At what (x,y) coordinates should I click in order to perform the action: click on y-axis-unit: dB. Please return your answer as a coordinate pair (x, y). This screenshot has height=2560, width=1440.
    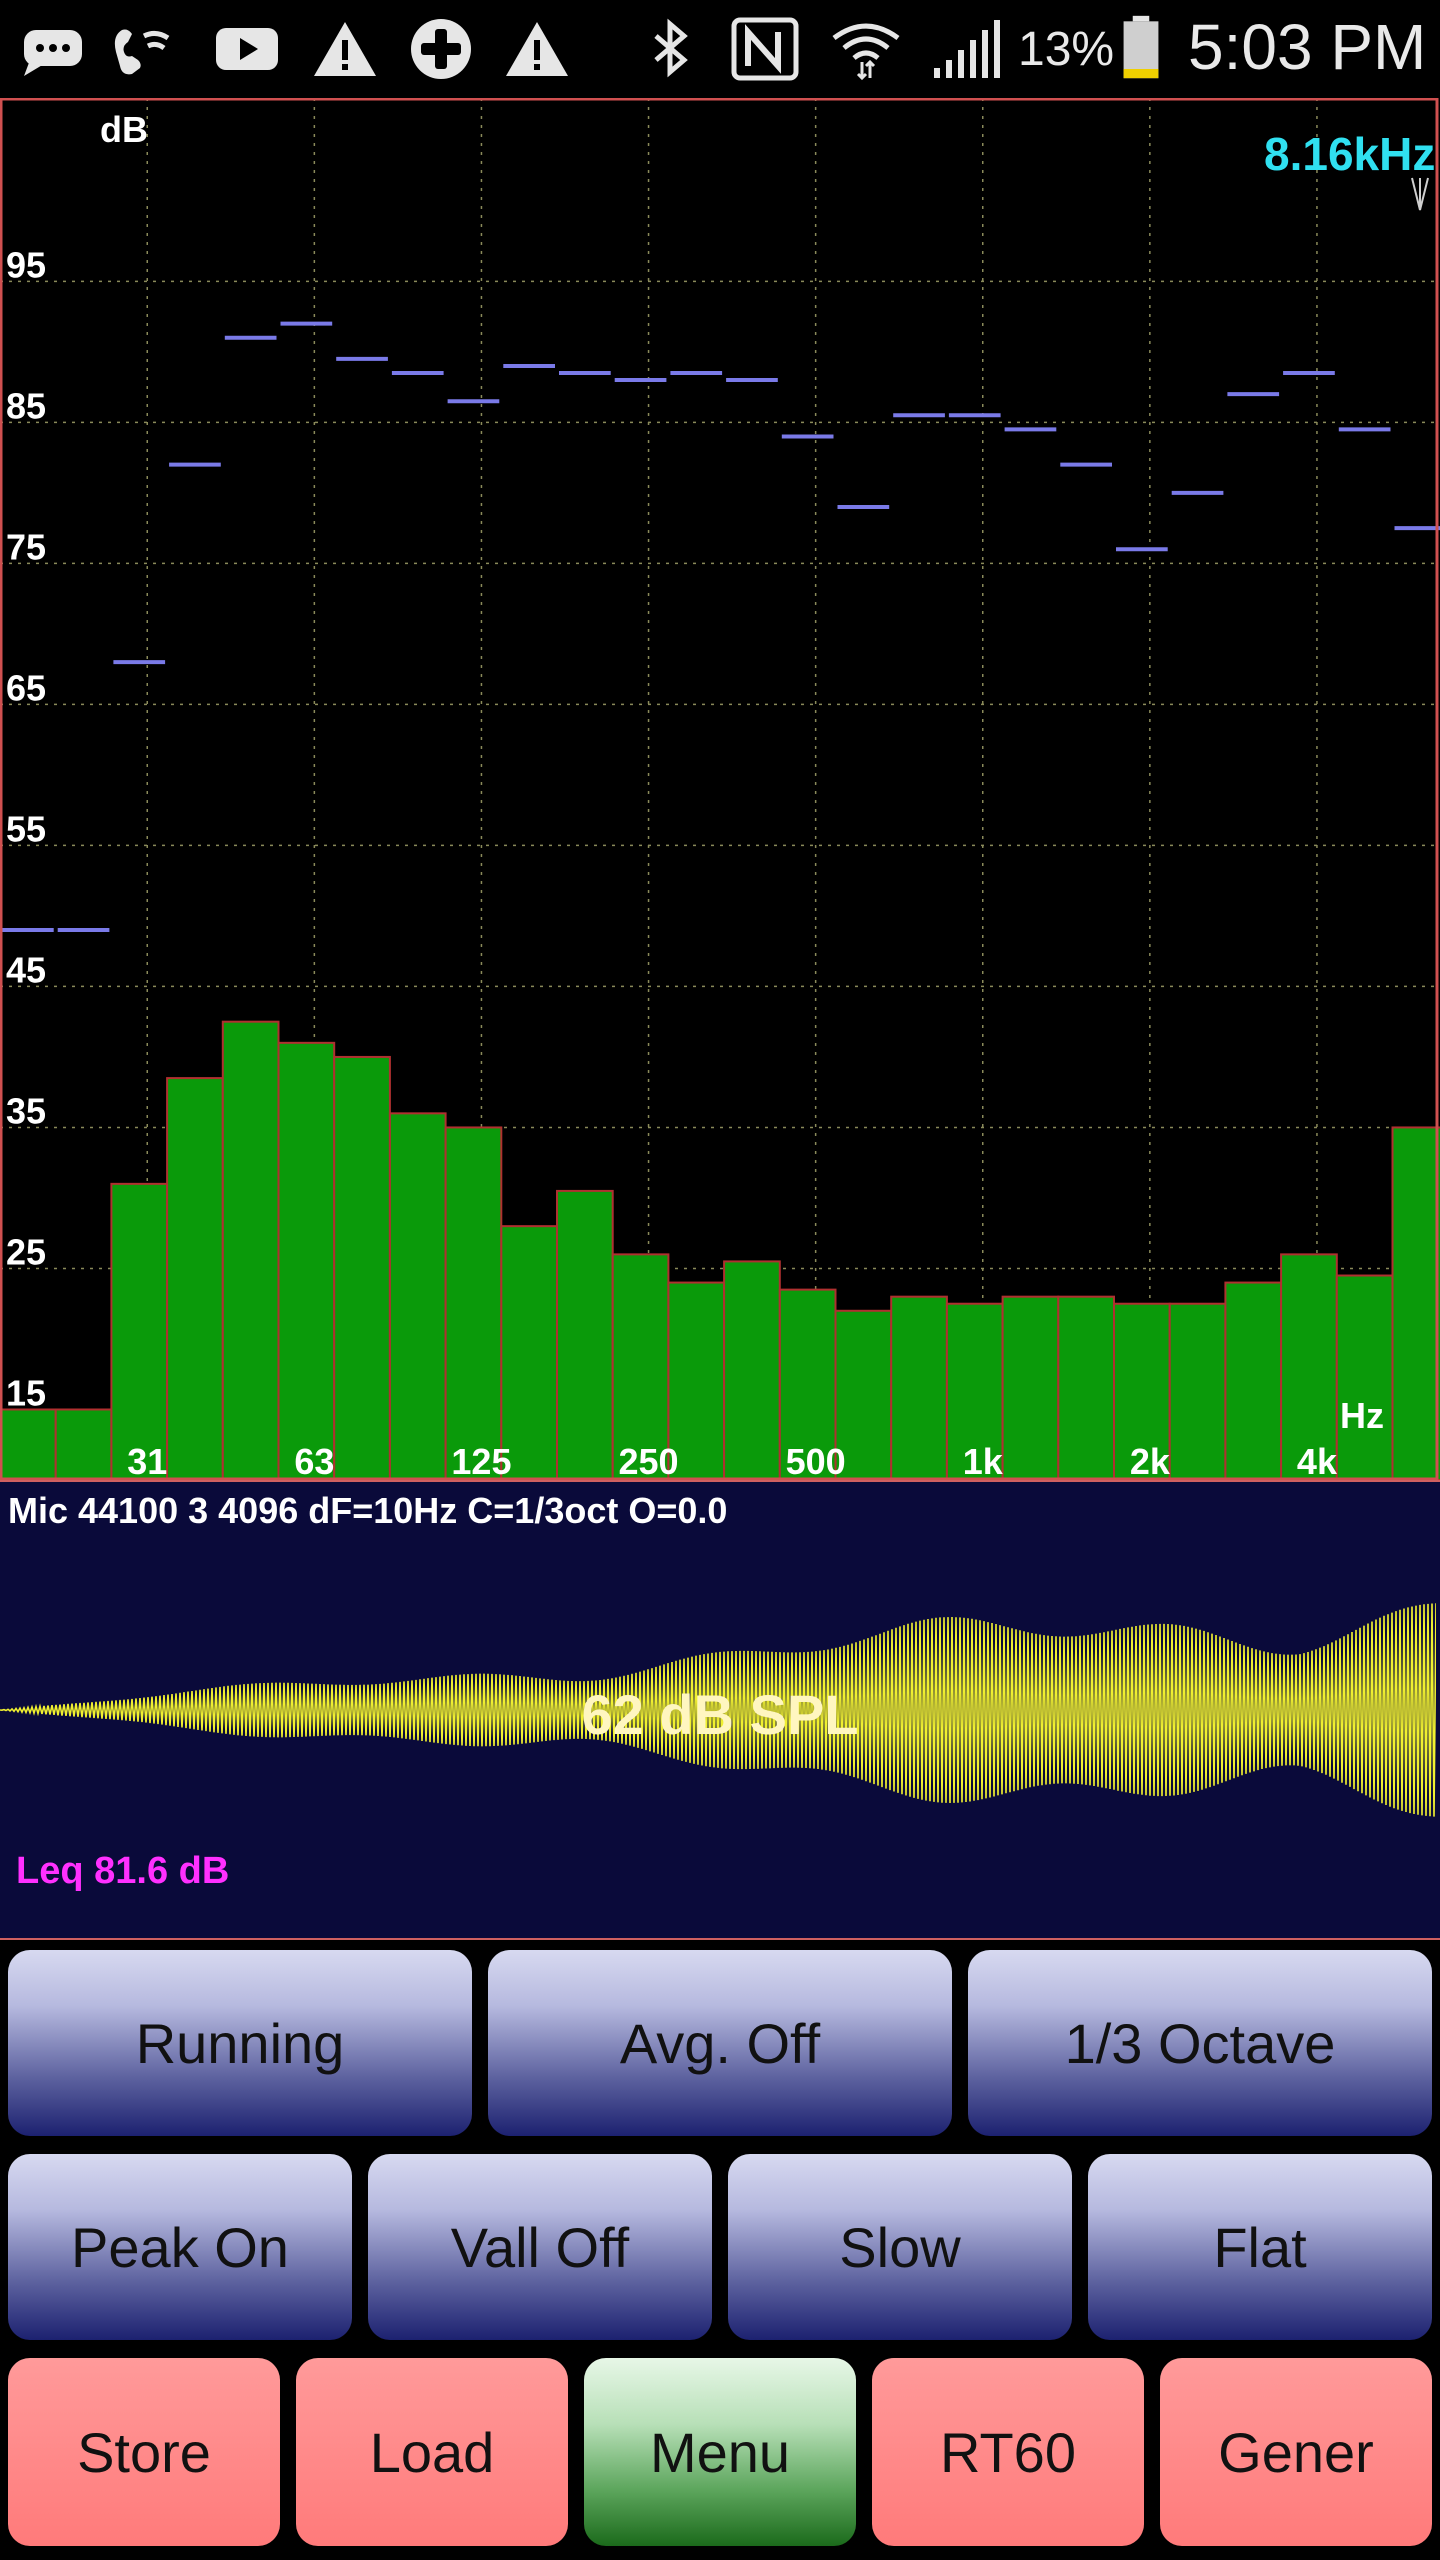
    Looking at the image, I should click on (124, 129).